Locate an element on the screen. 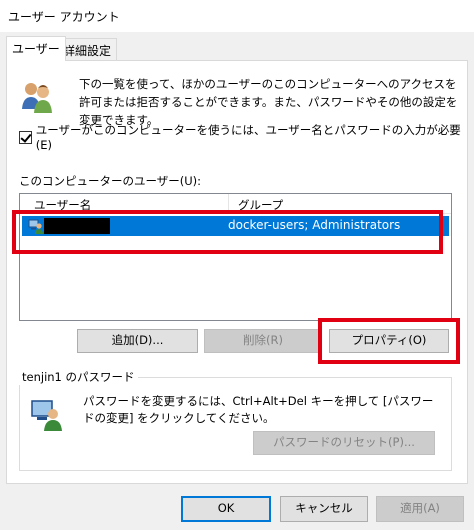  user-group-cell: docker-users; Administrators is located at coordinates (314, 225).